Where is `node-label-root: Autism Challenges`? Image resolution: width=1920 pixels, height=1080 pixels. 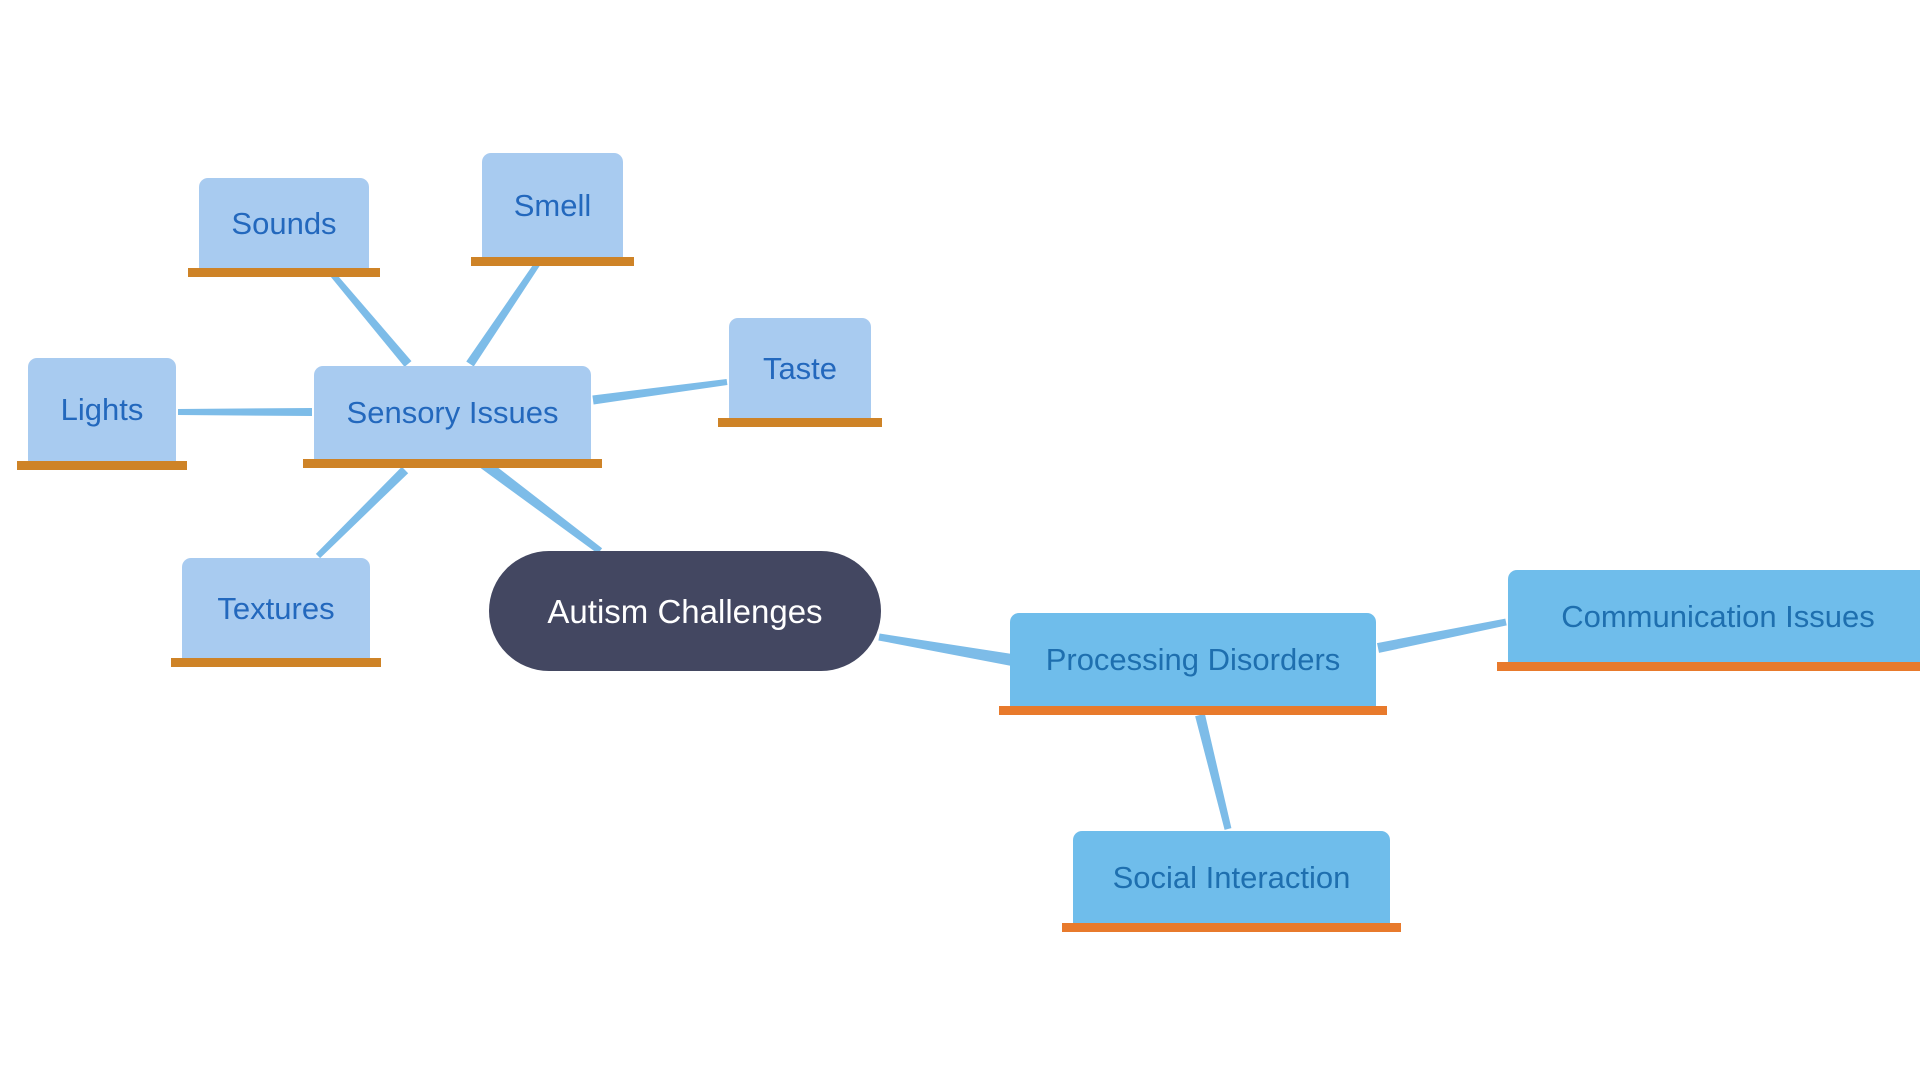
node-label-root: Autism Challenges is located at coordinates (685, 611).